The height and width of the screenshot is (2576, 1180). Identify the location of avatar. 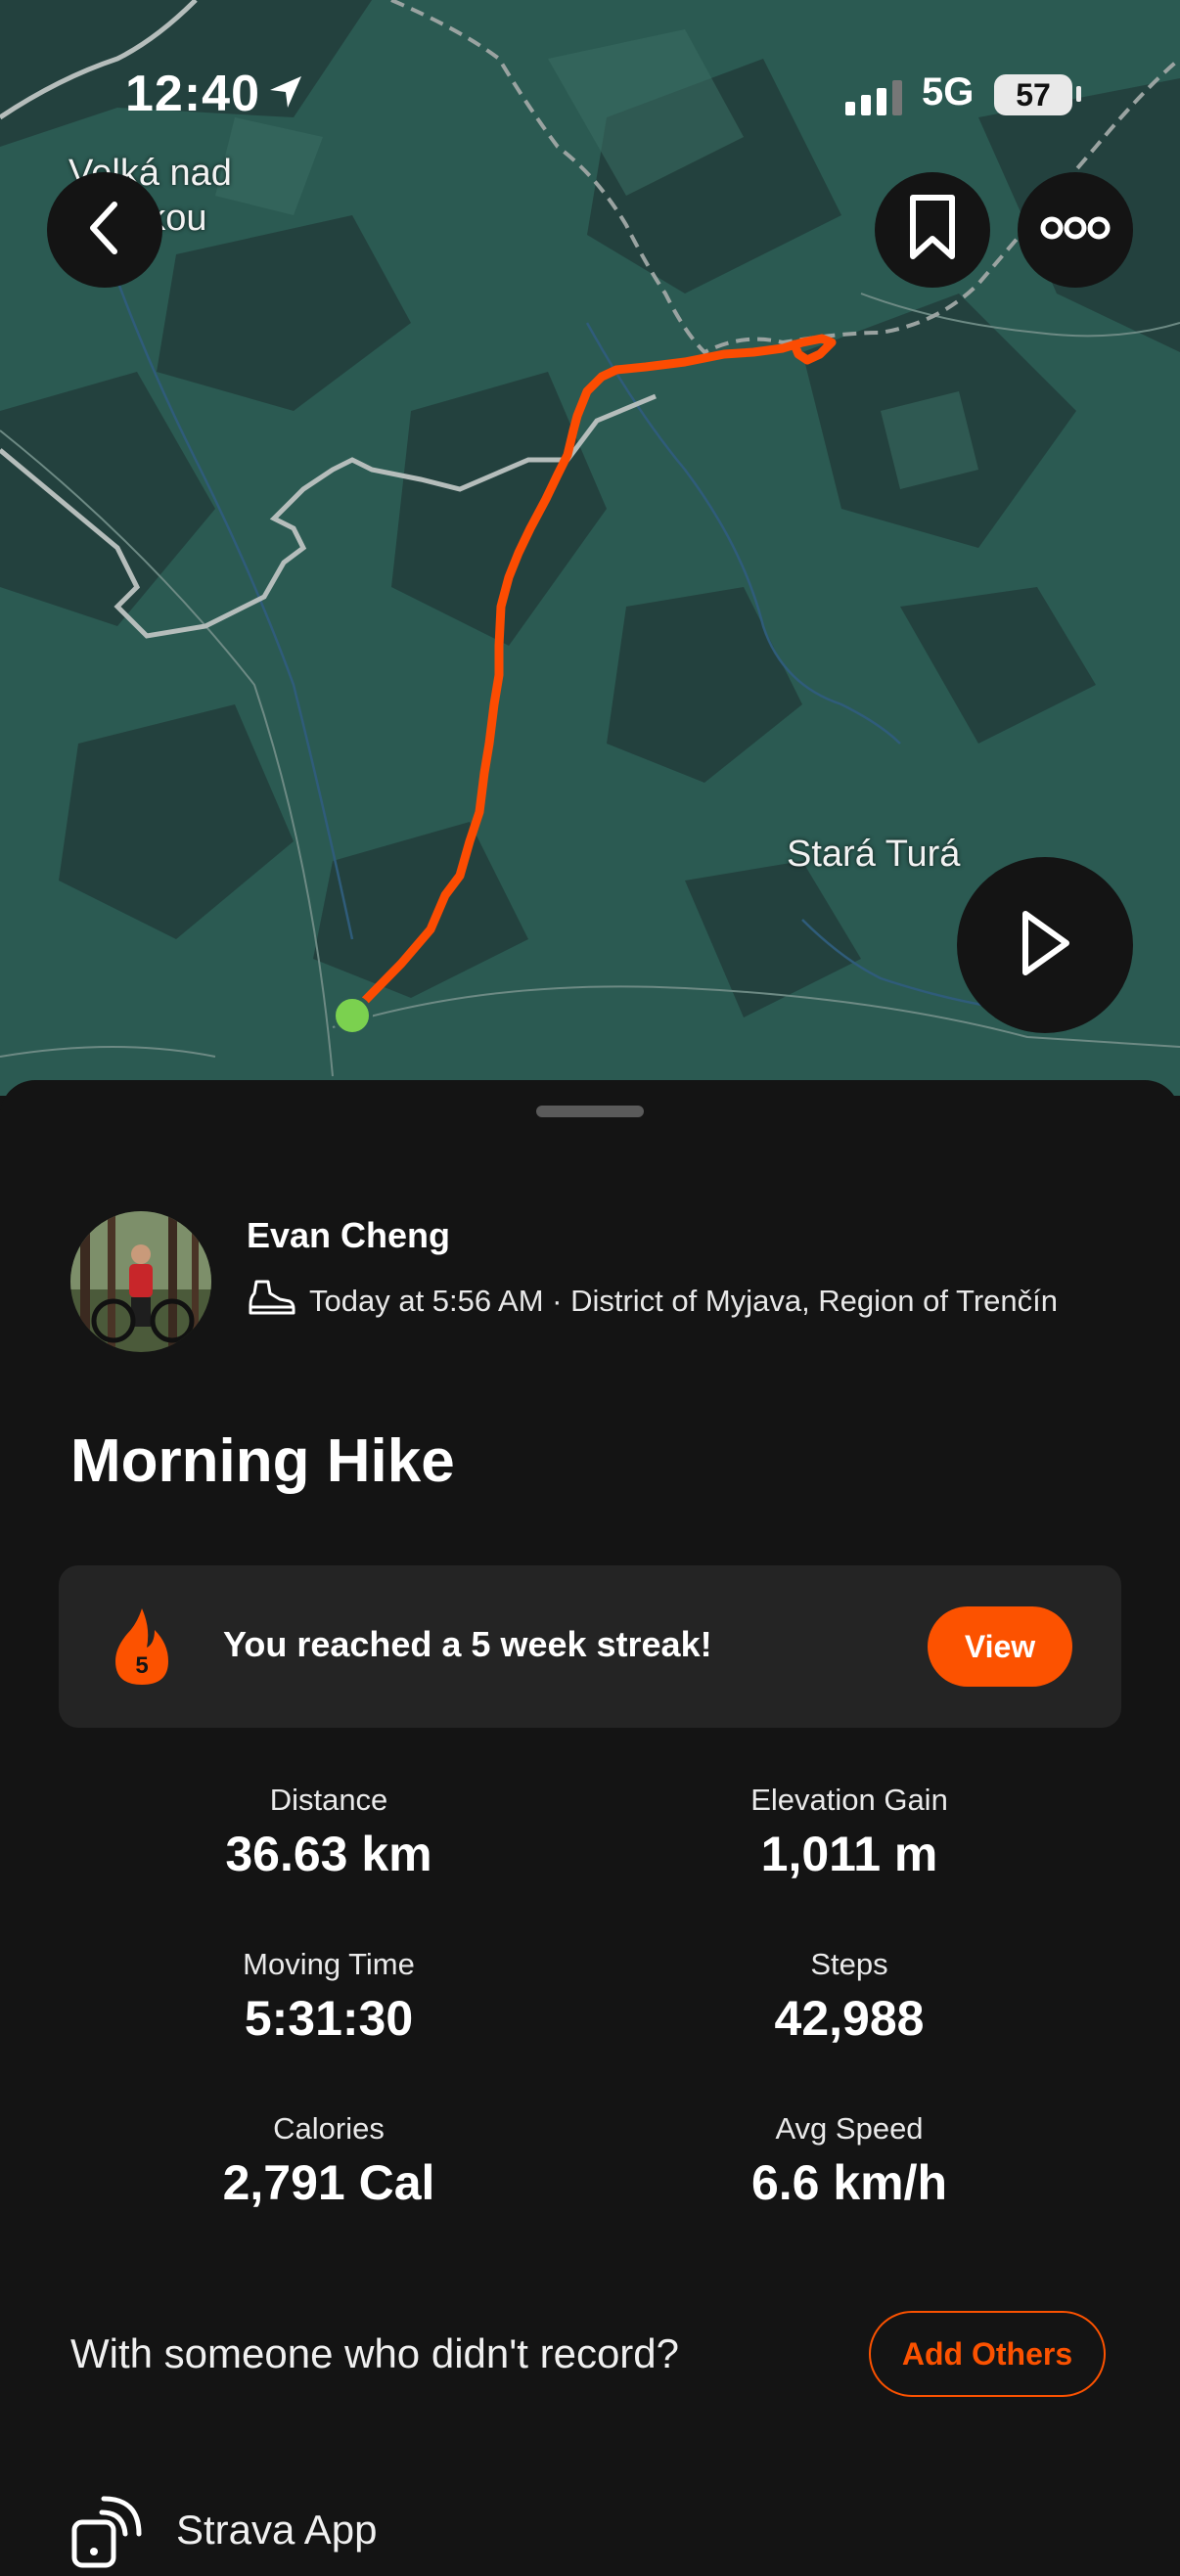
(140, 1281).